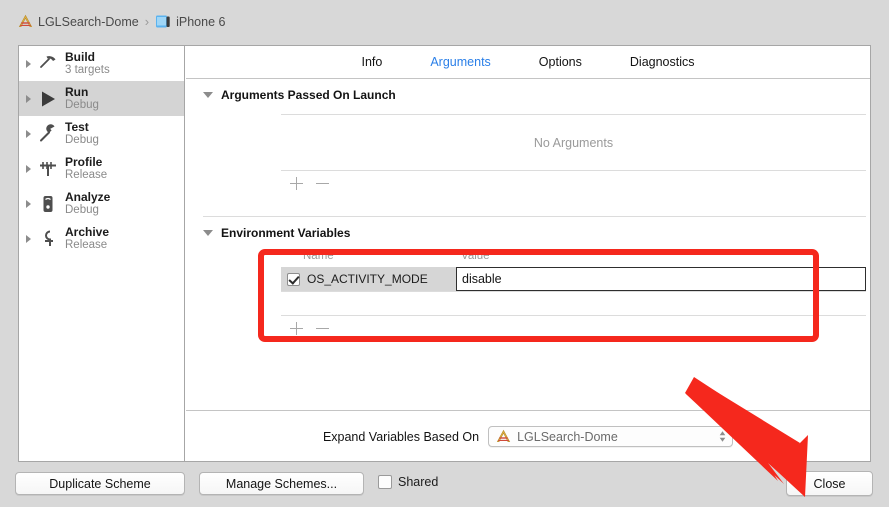  I want to click on sidebar-item-profile-text: Profile Release, so click(86, 167).